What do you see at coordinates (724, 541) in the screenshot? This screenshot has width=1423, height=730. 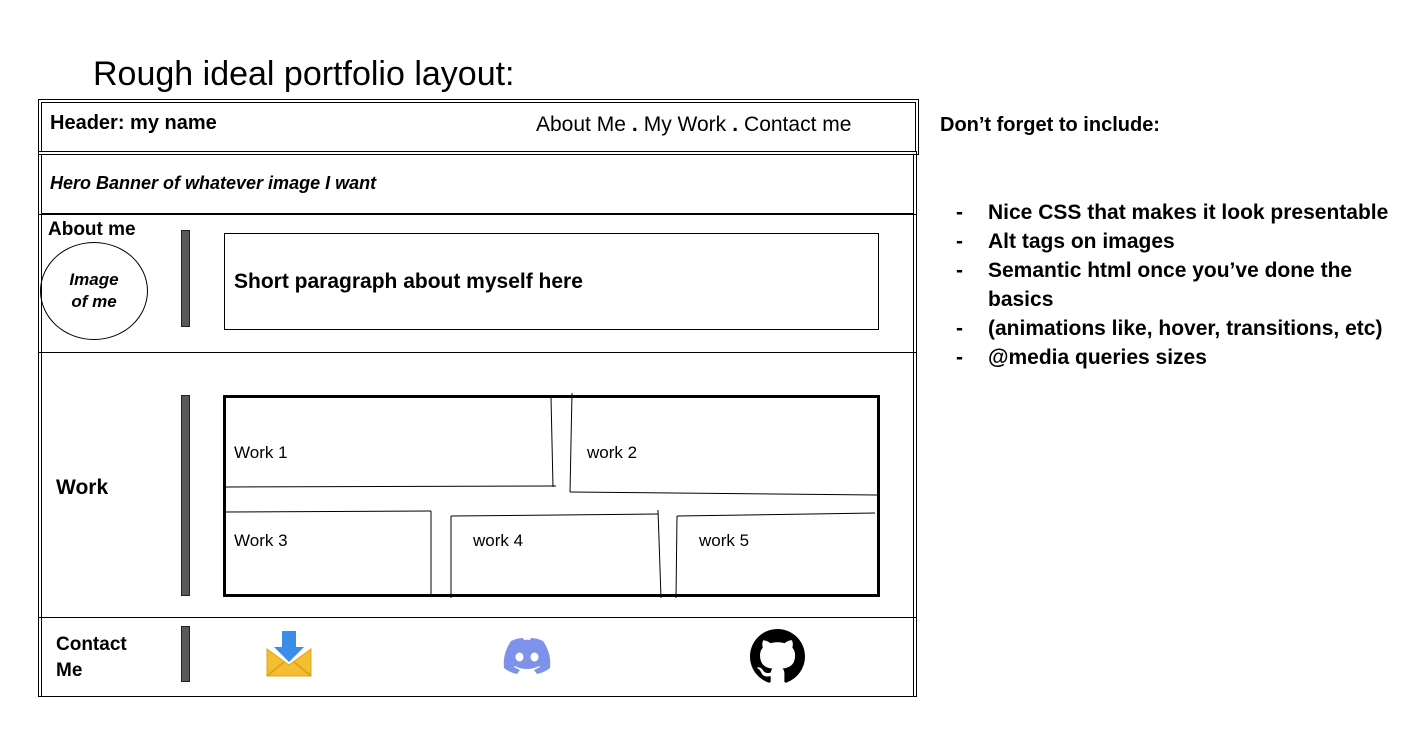 I see `work-item-5: work 5` at bounding box center [724, 541].